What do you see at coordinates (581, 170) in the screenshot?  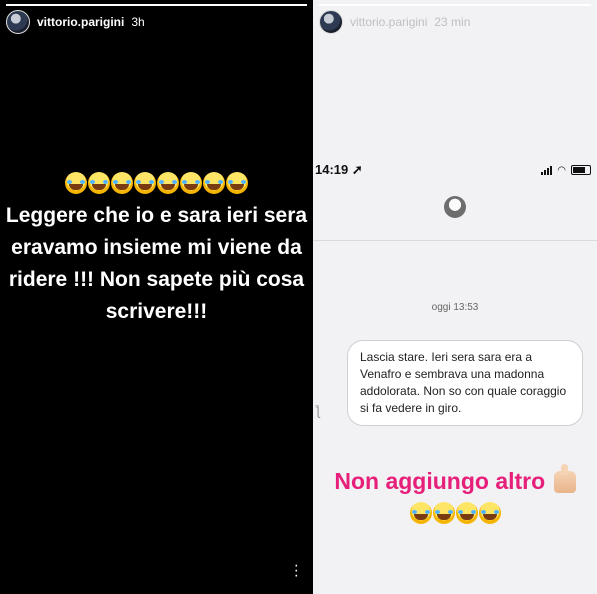 I see `battery-icon` at bounding box center [581, 170].